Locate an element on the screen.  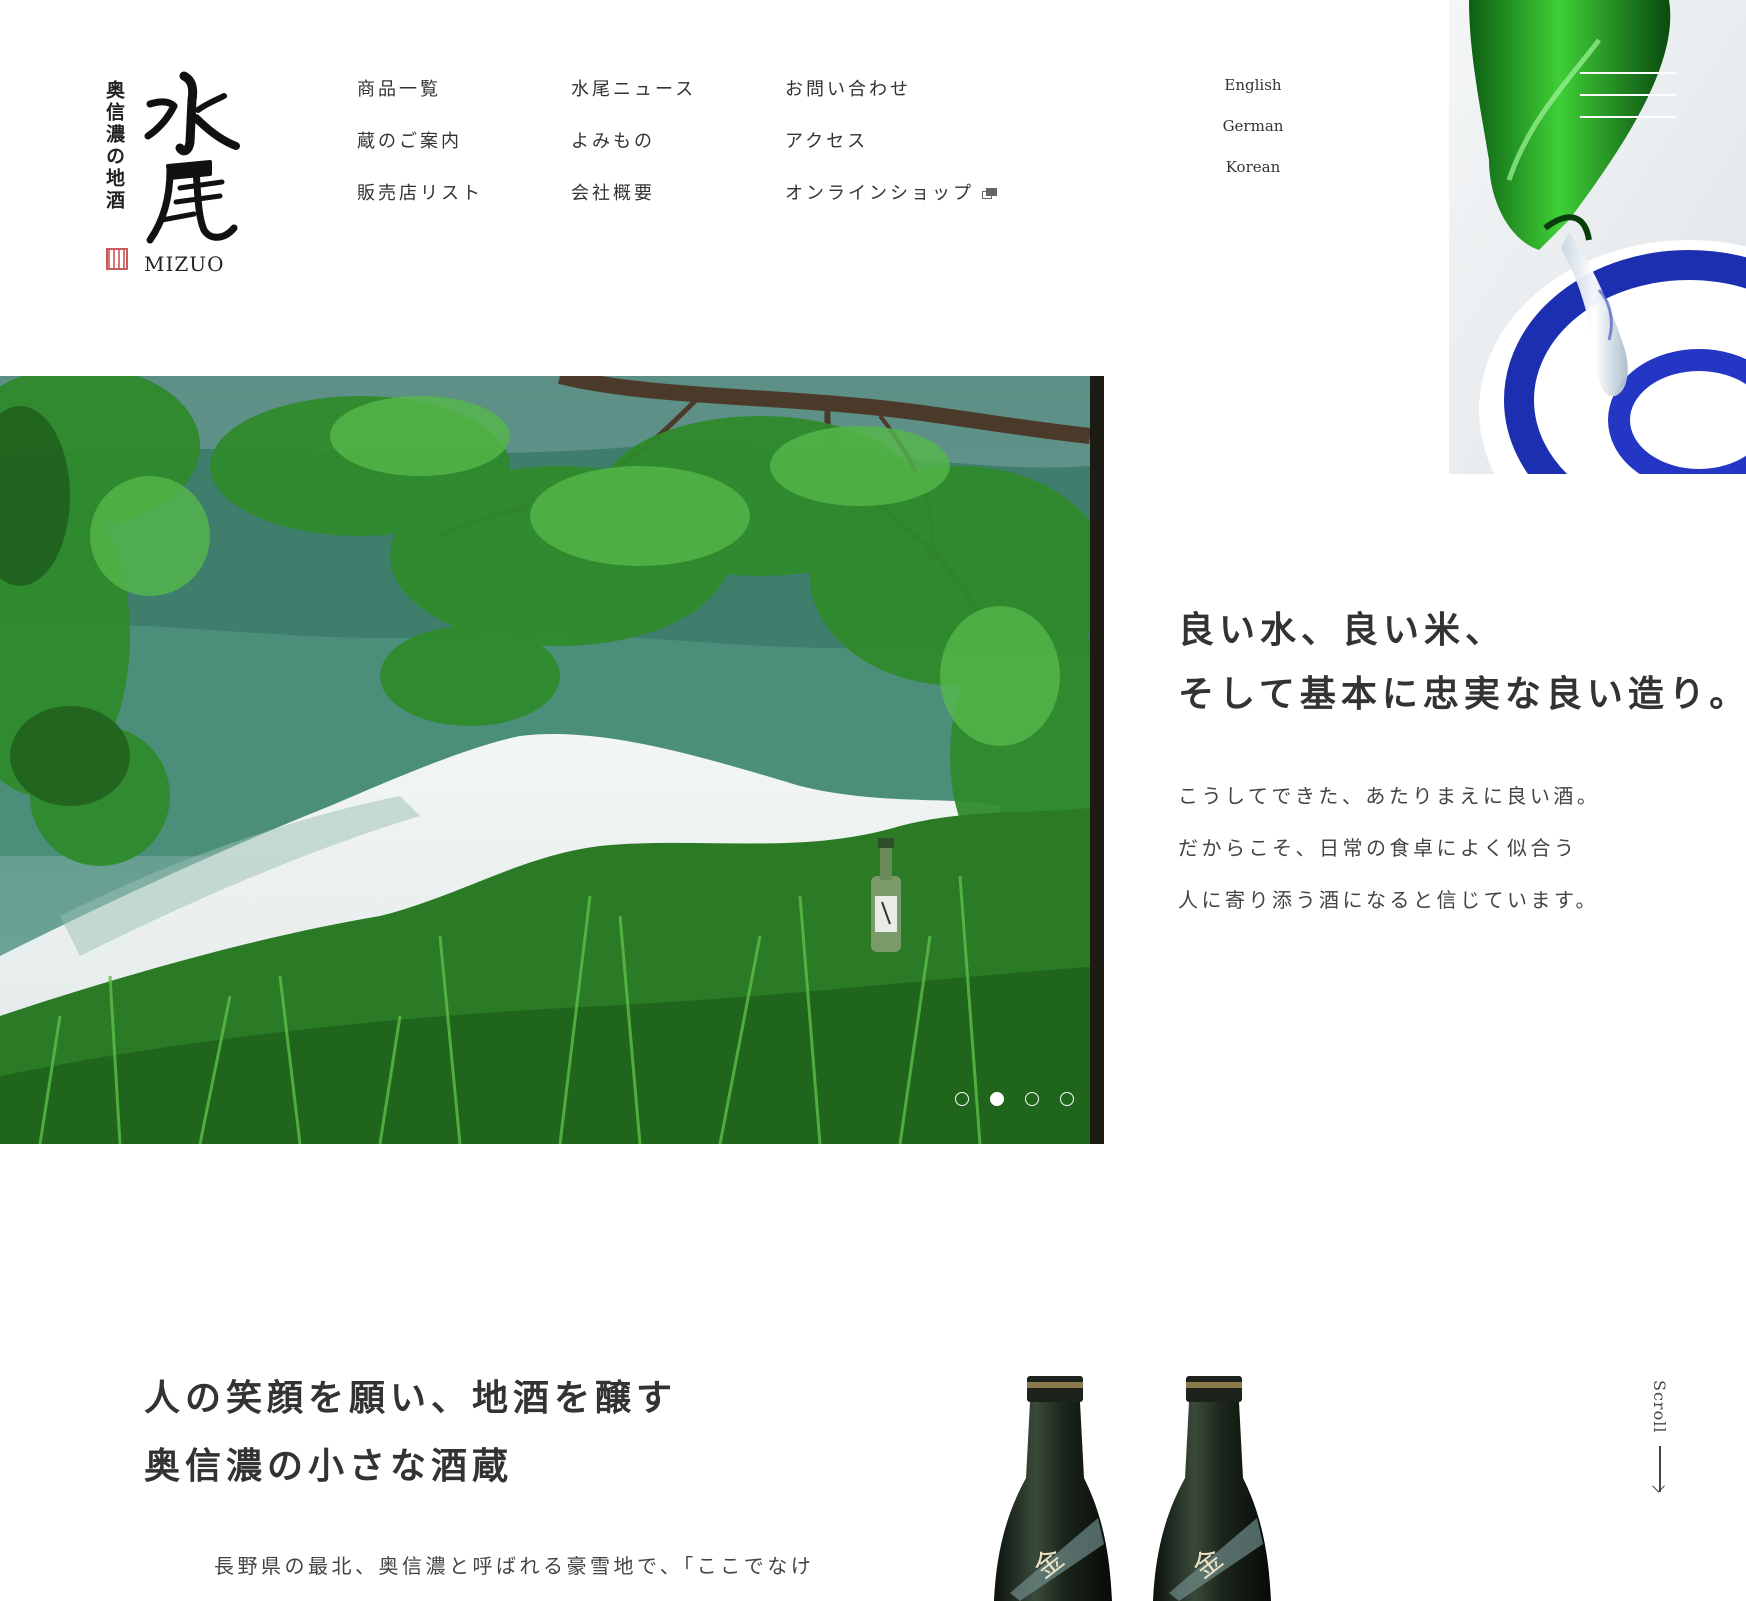
lang-korean: Korean is located at coordinates (1253, 167).